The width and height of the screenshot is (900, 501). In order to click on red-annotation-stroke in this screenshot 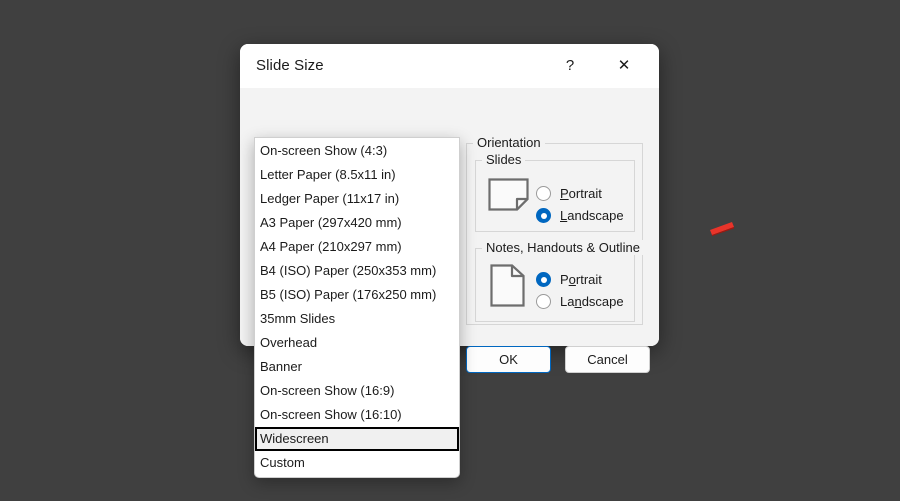, I will do `click(722, 229)`.